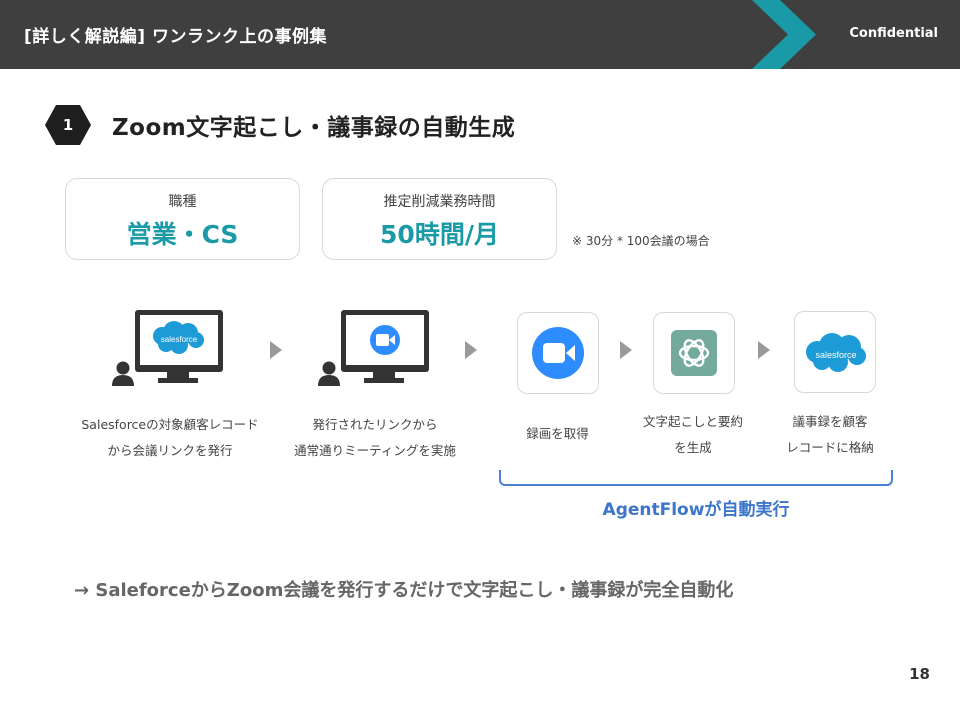 The width and height of the screenshot is (960, 720). I want to click on caption-line: 発行されたリンクから, so click(375, 424).